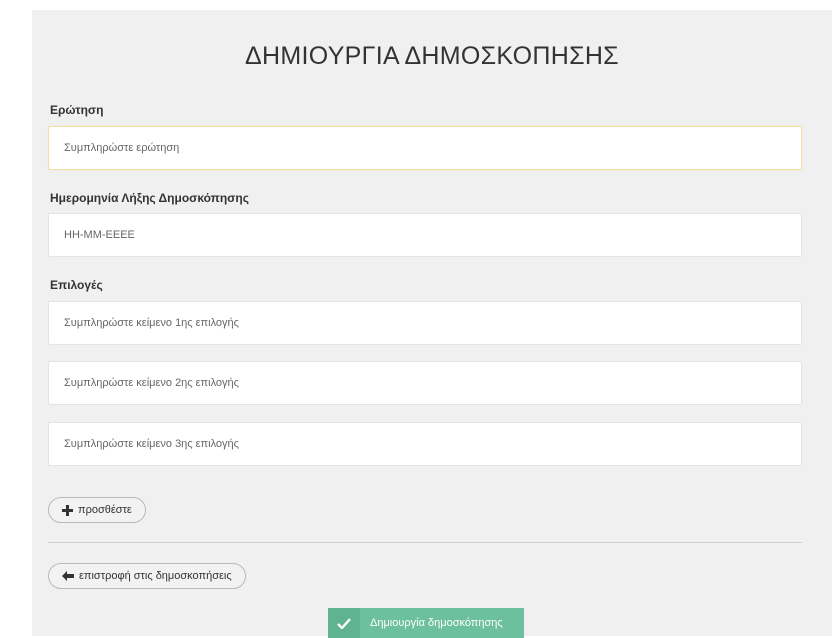  I want to click on options-label: Επιλογές, so click(76, 285).